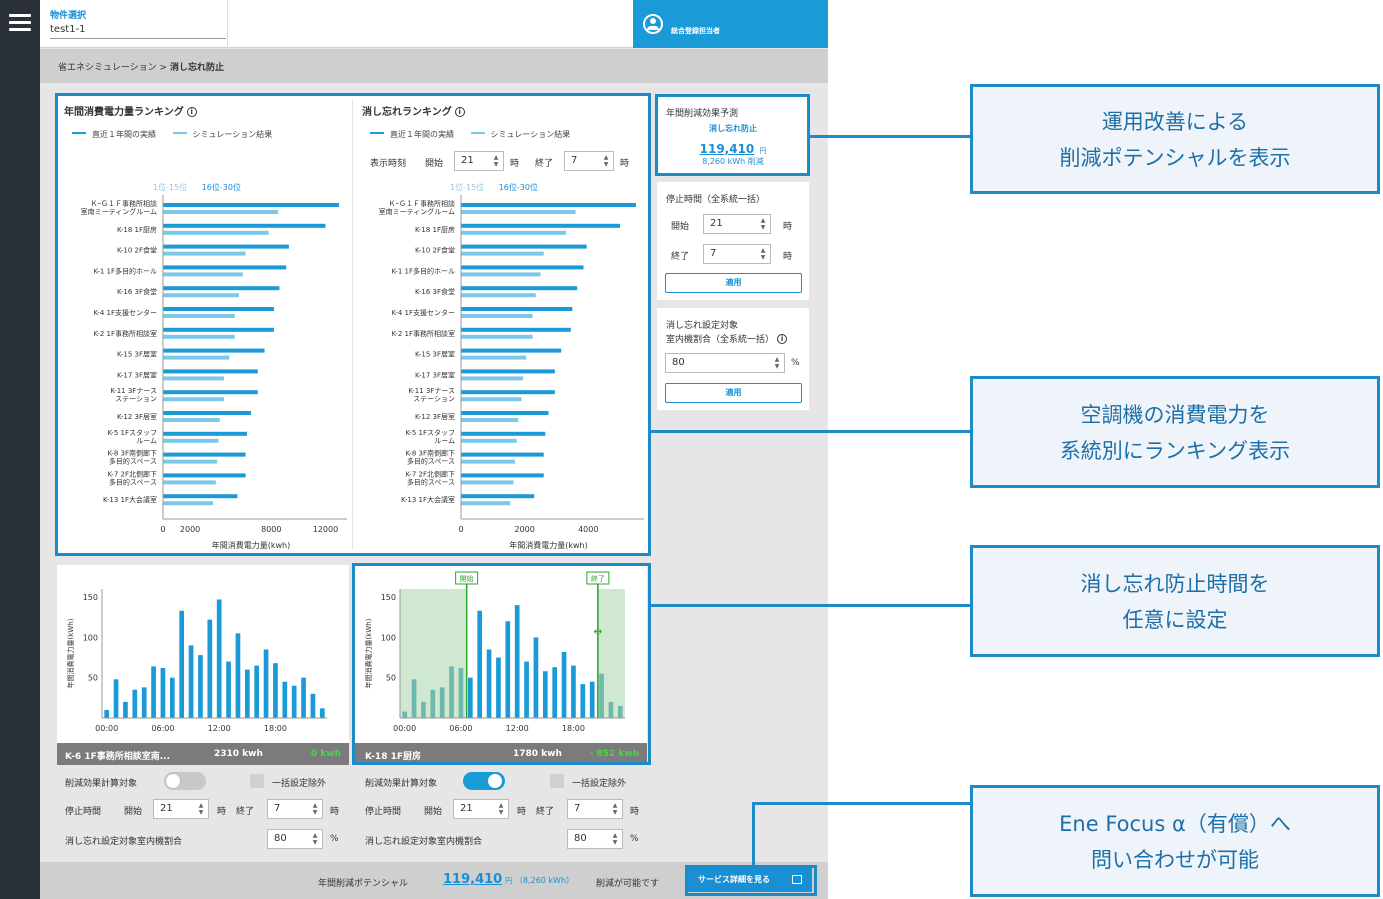 The image size is (1383, 899). What do you see at coordinates (737, 254) in the screenshot?
I see `stop-end-stepper: 7 ▲ ▼` at bounding box center [737, 254].